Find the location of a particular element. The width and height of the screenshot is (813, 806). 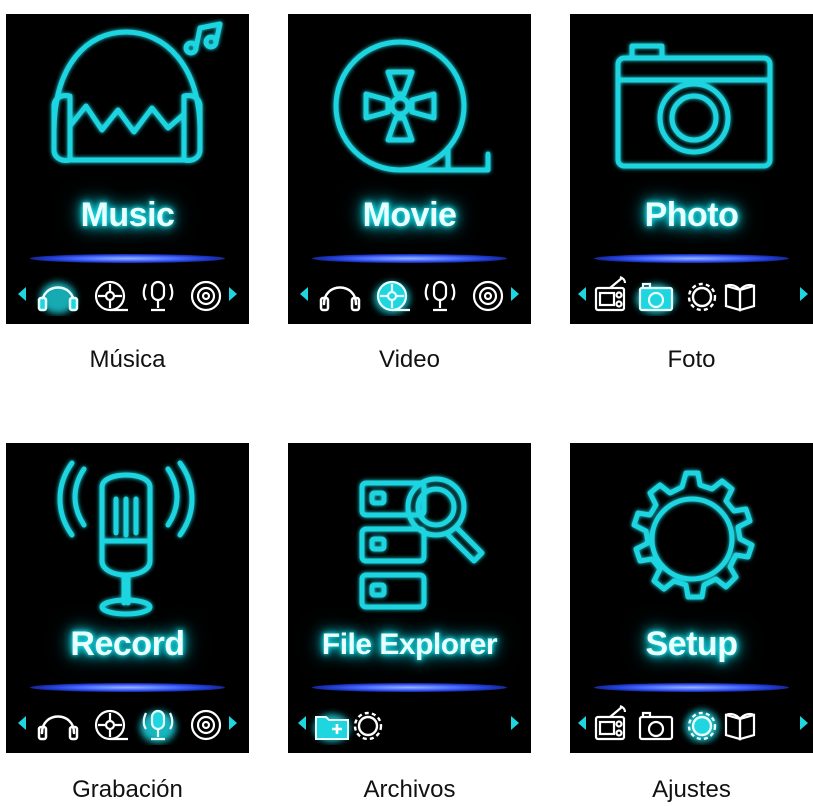

menu-tile-setup: Setup is located at coordinates (691, 598).